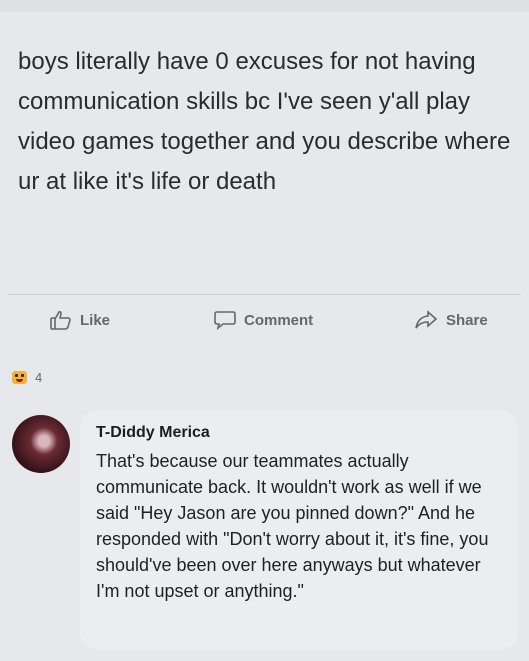 The height and width of the screenshot is (661, 529). I want to click on comment-label: Comment, so click(279, 320).